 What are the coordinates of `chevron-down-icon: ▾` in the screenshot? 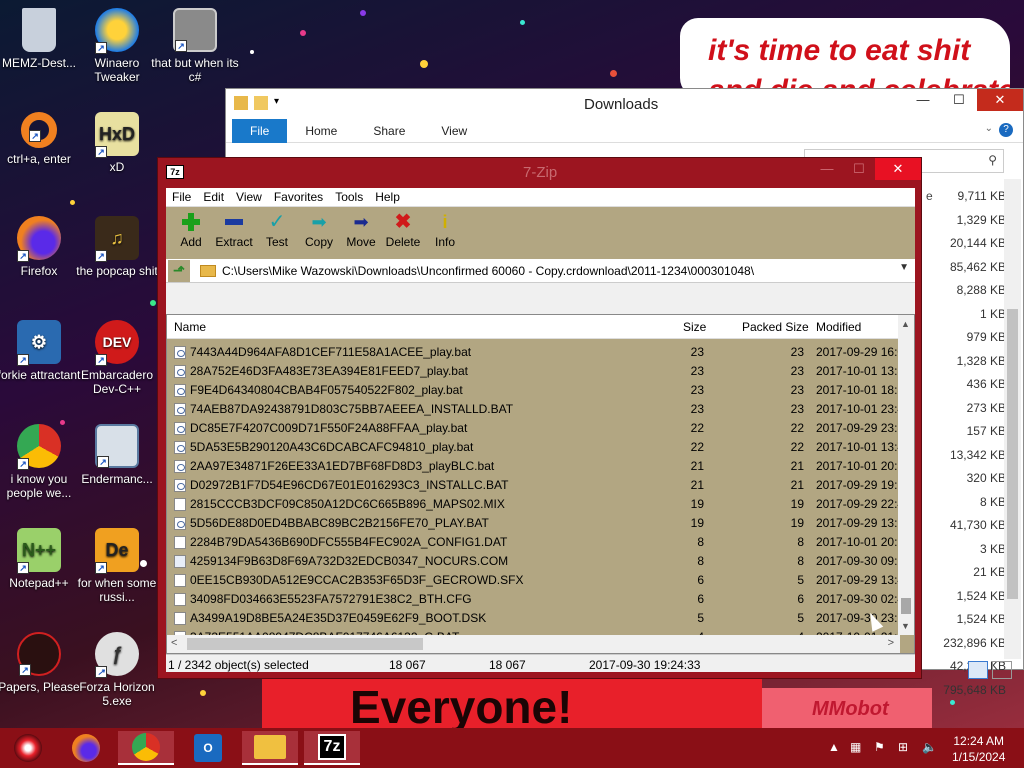 It's located at (276, 103).